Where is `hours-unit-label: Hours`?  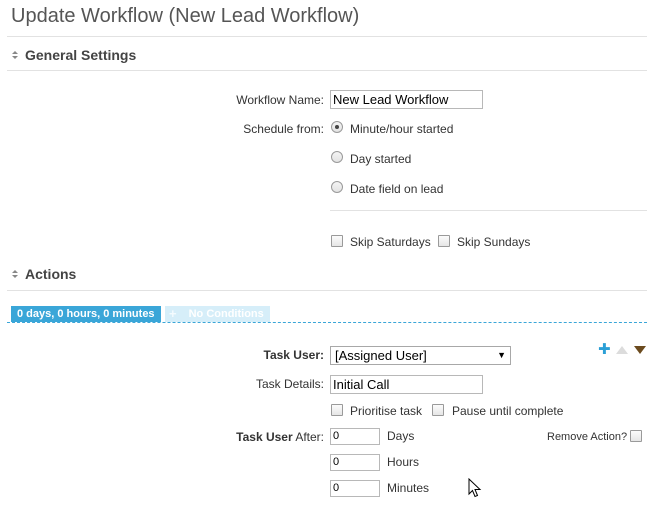 hours-unit-label: Hours is located at coordinates (403, 462).